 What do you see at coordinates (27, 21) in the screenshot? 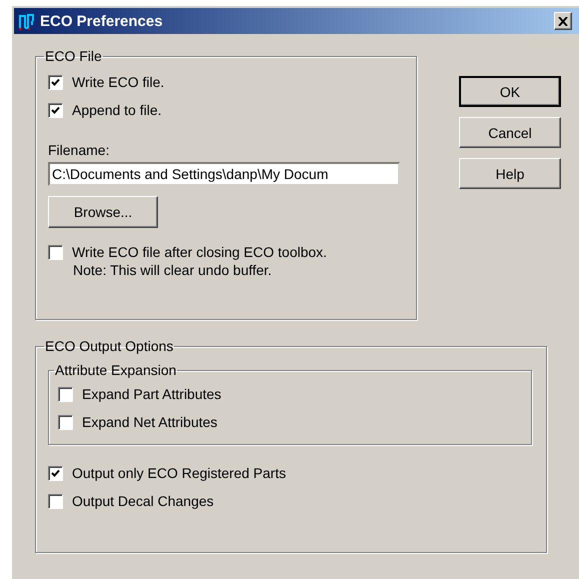
I see `app-logo-icon` at bounding box center [27, 21].